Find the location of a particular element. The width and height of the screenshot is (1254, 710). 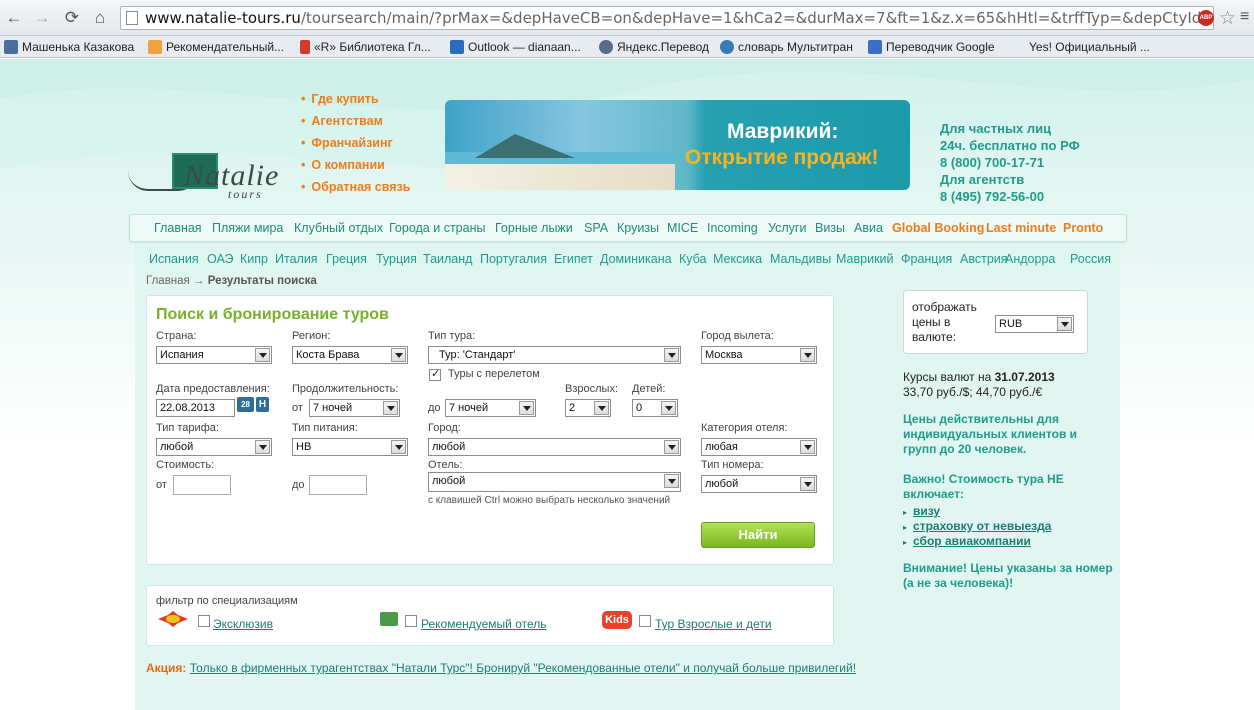

country-item: Португалия is located at coordinates (513, 259).